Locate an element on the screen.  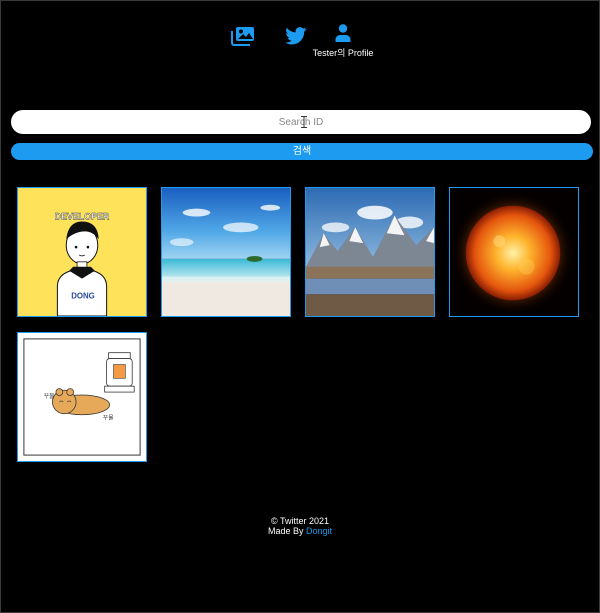
developer-caption: DEVELOPER is located at coordinates (82, 217).